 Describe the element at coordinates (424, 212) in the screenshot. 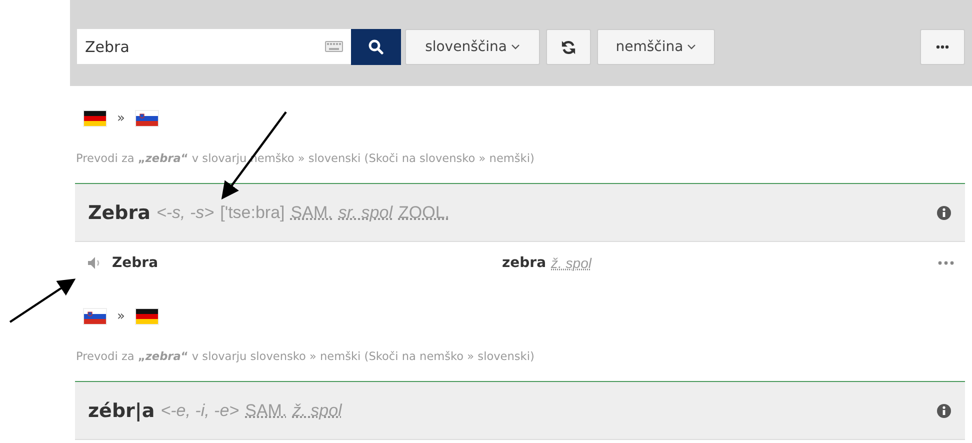

I see `abbreviation: ZOOL.` at that location.